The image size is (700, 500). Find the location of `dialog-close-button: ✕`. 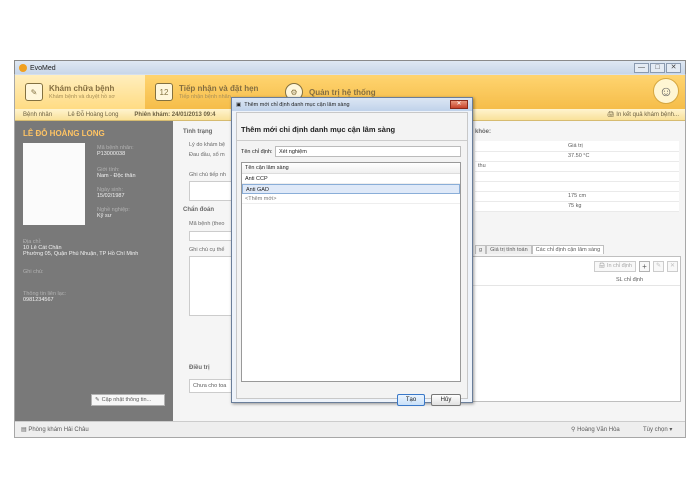

dialog-close-button: ✕ is located at coordinates (459, 104).